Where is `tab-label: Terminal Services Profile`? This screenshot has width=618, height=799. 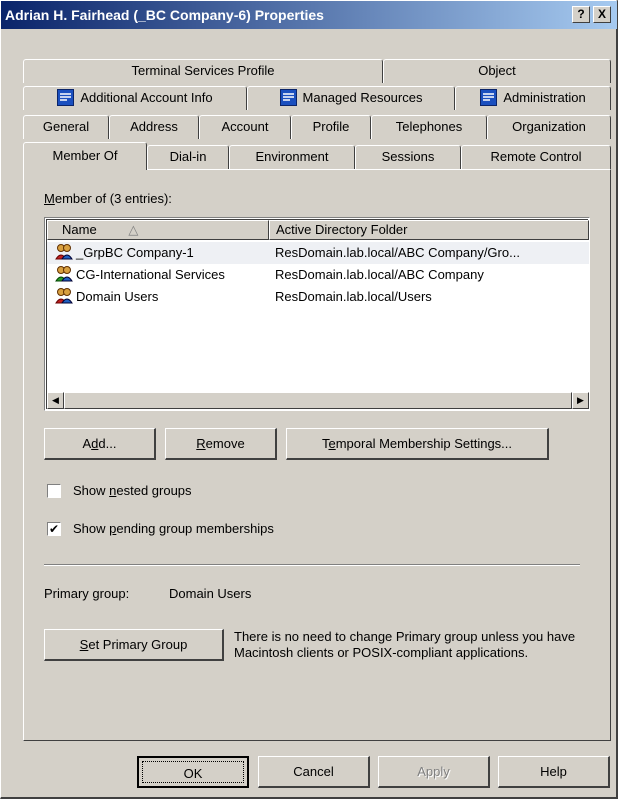
tab-label: Terminal Services Profile is located at coordinates (203, 70).